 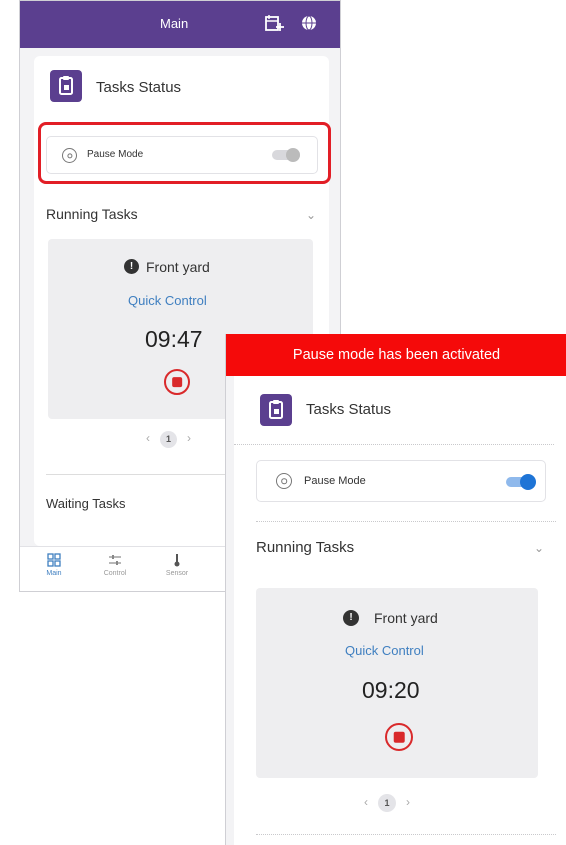 I want to click on pause-mode-toggle, so click(x=521, y=482).